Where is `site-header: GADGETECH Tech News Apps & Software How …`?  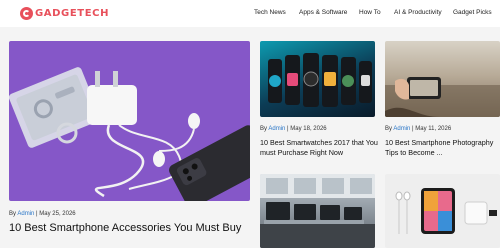
site-header: GADGETECH Tech News Apps & Software How … is located at coordinates (250, 13).